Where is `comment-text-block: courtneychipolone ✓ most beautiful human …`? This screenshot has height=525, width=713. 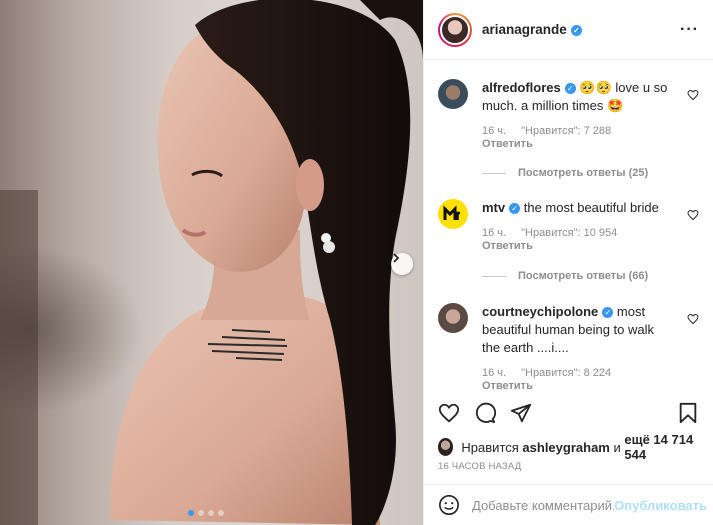 comment-text-block: courtneychipolone ✓ most beautiful human … is located at coordinates (578, 330).